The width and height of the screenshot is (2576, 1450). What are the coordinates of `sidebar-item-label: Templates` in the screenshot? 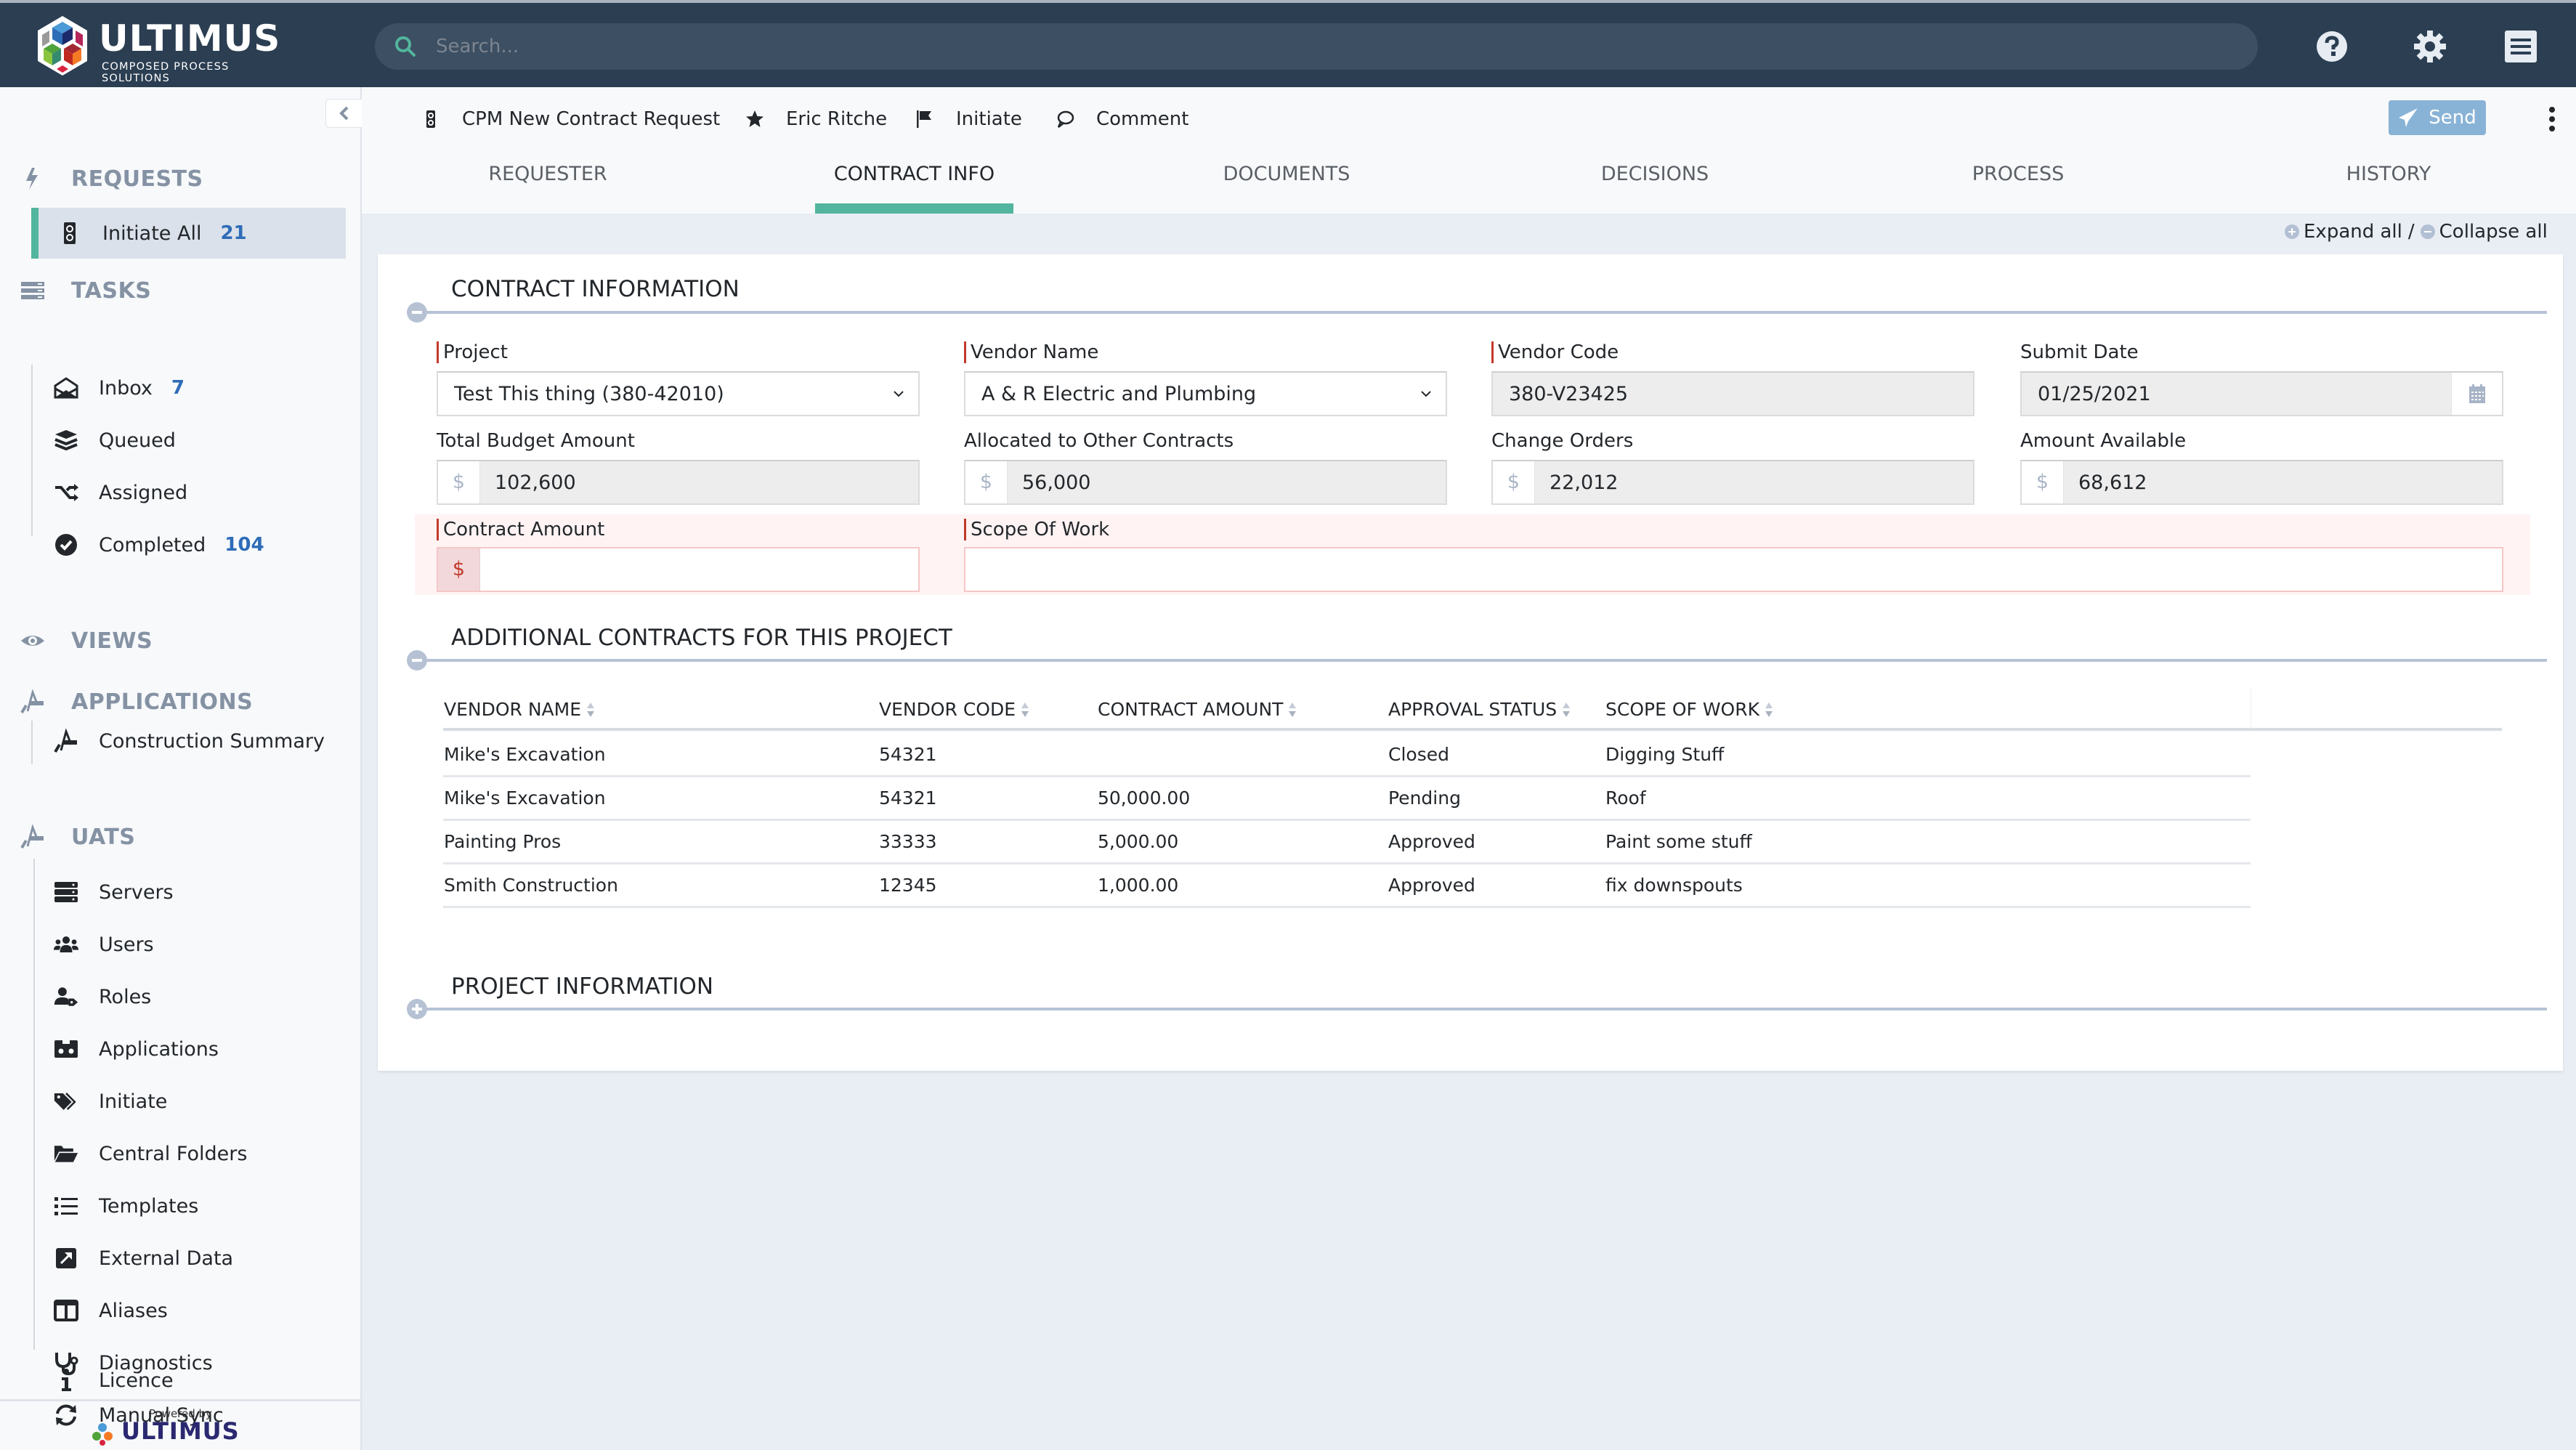 It's located at (149, 1206).